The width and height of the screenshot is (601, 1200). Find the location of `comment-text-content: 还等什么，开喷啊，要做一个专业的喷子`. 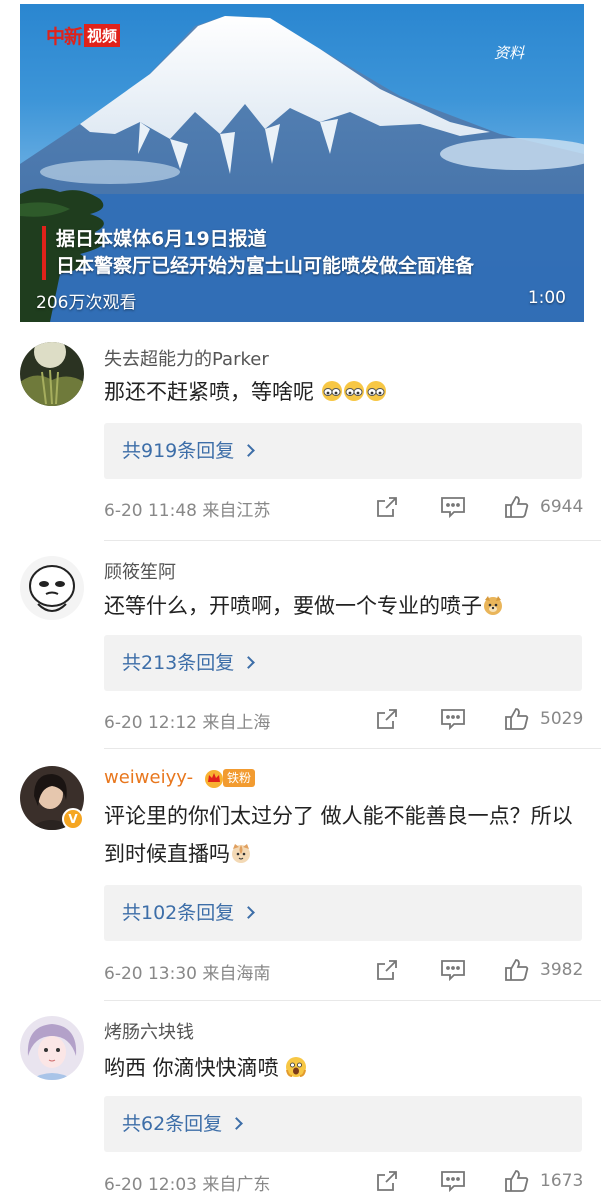

comment-text-content: 还等什么，开喷啊，要做一个专业的喷子 is located at coordinates (293, 606).